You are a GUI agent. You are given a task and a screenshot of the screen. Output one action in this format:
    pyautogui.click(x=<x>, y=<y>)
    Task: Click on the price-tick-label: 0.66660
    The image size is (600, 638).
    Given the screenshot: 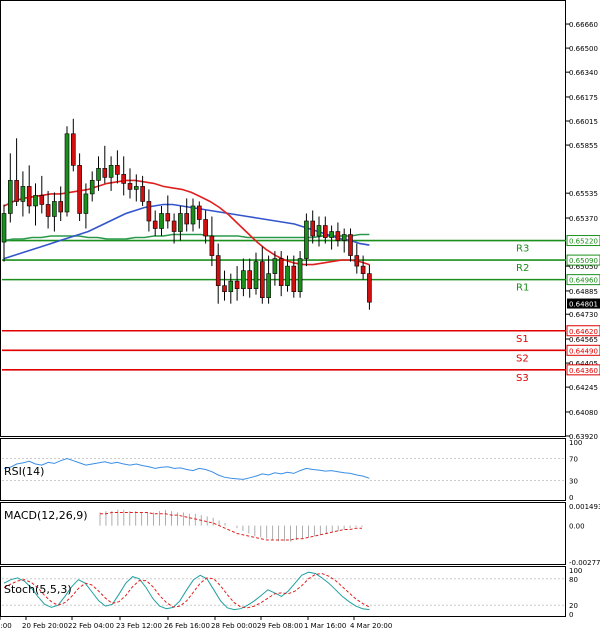 What is the action you would take?
    pyautogui.click(x=583, y=25)
    